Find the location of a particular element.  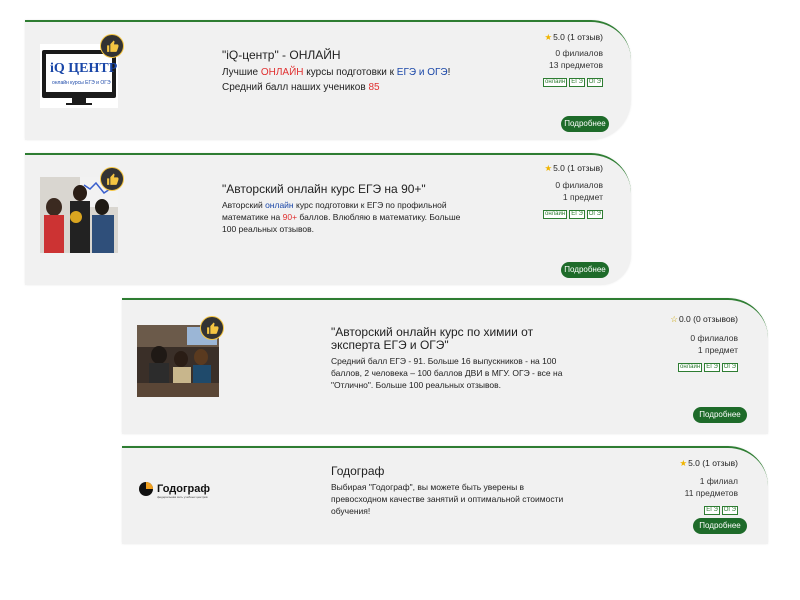

subjects-count: 13 предметов is located at coordinates (576, 65).